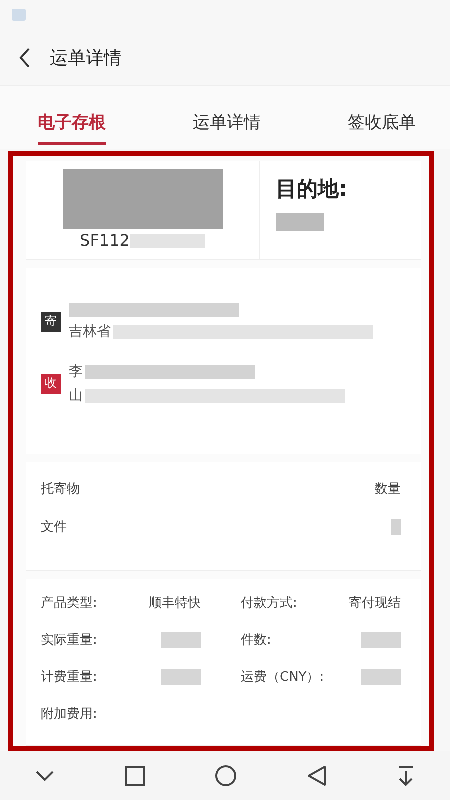  What do you see at coordinates (375, 603) in the screenshot?
I see `field-value: 寄付现结` at bounding box center [375, 603].